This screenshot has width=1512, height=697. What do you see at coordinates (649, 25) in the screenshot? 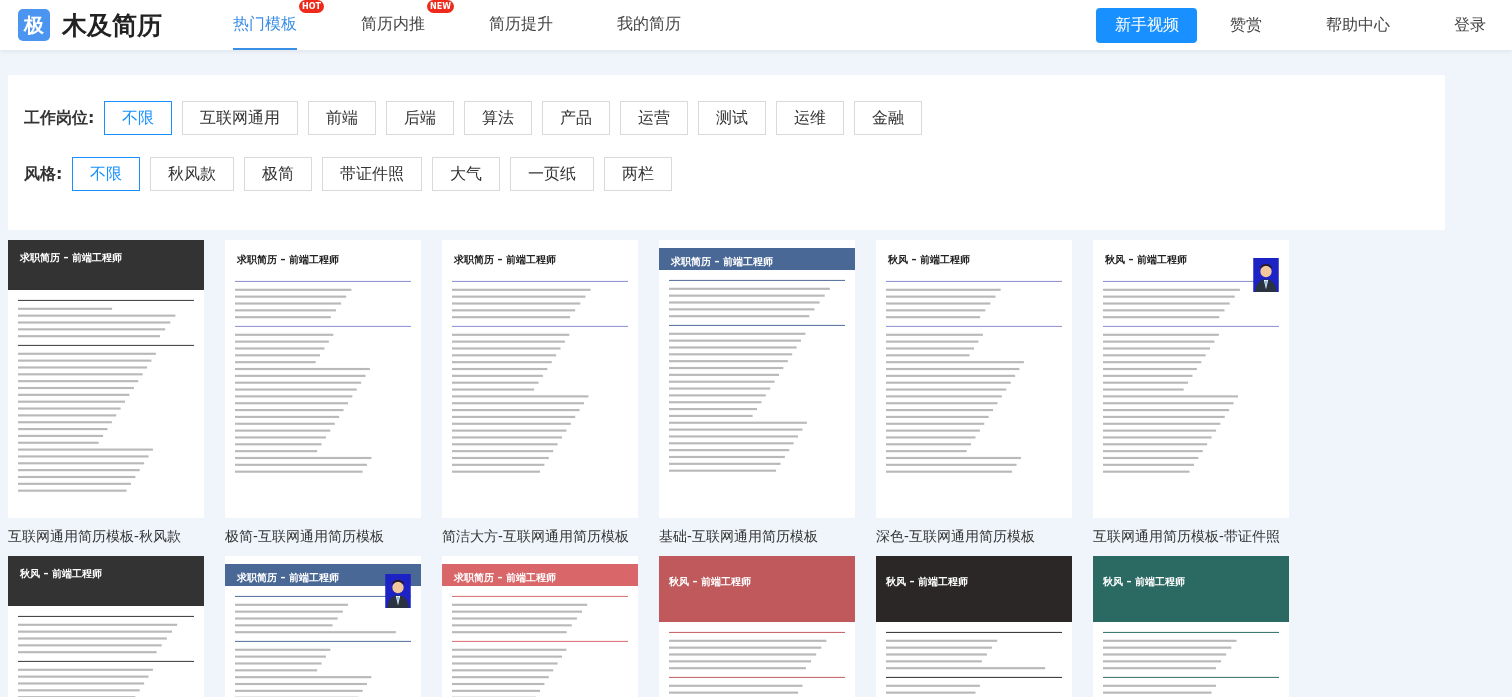
I see `nav-tab: 我的简历` at bounding box center [649, 25].